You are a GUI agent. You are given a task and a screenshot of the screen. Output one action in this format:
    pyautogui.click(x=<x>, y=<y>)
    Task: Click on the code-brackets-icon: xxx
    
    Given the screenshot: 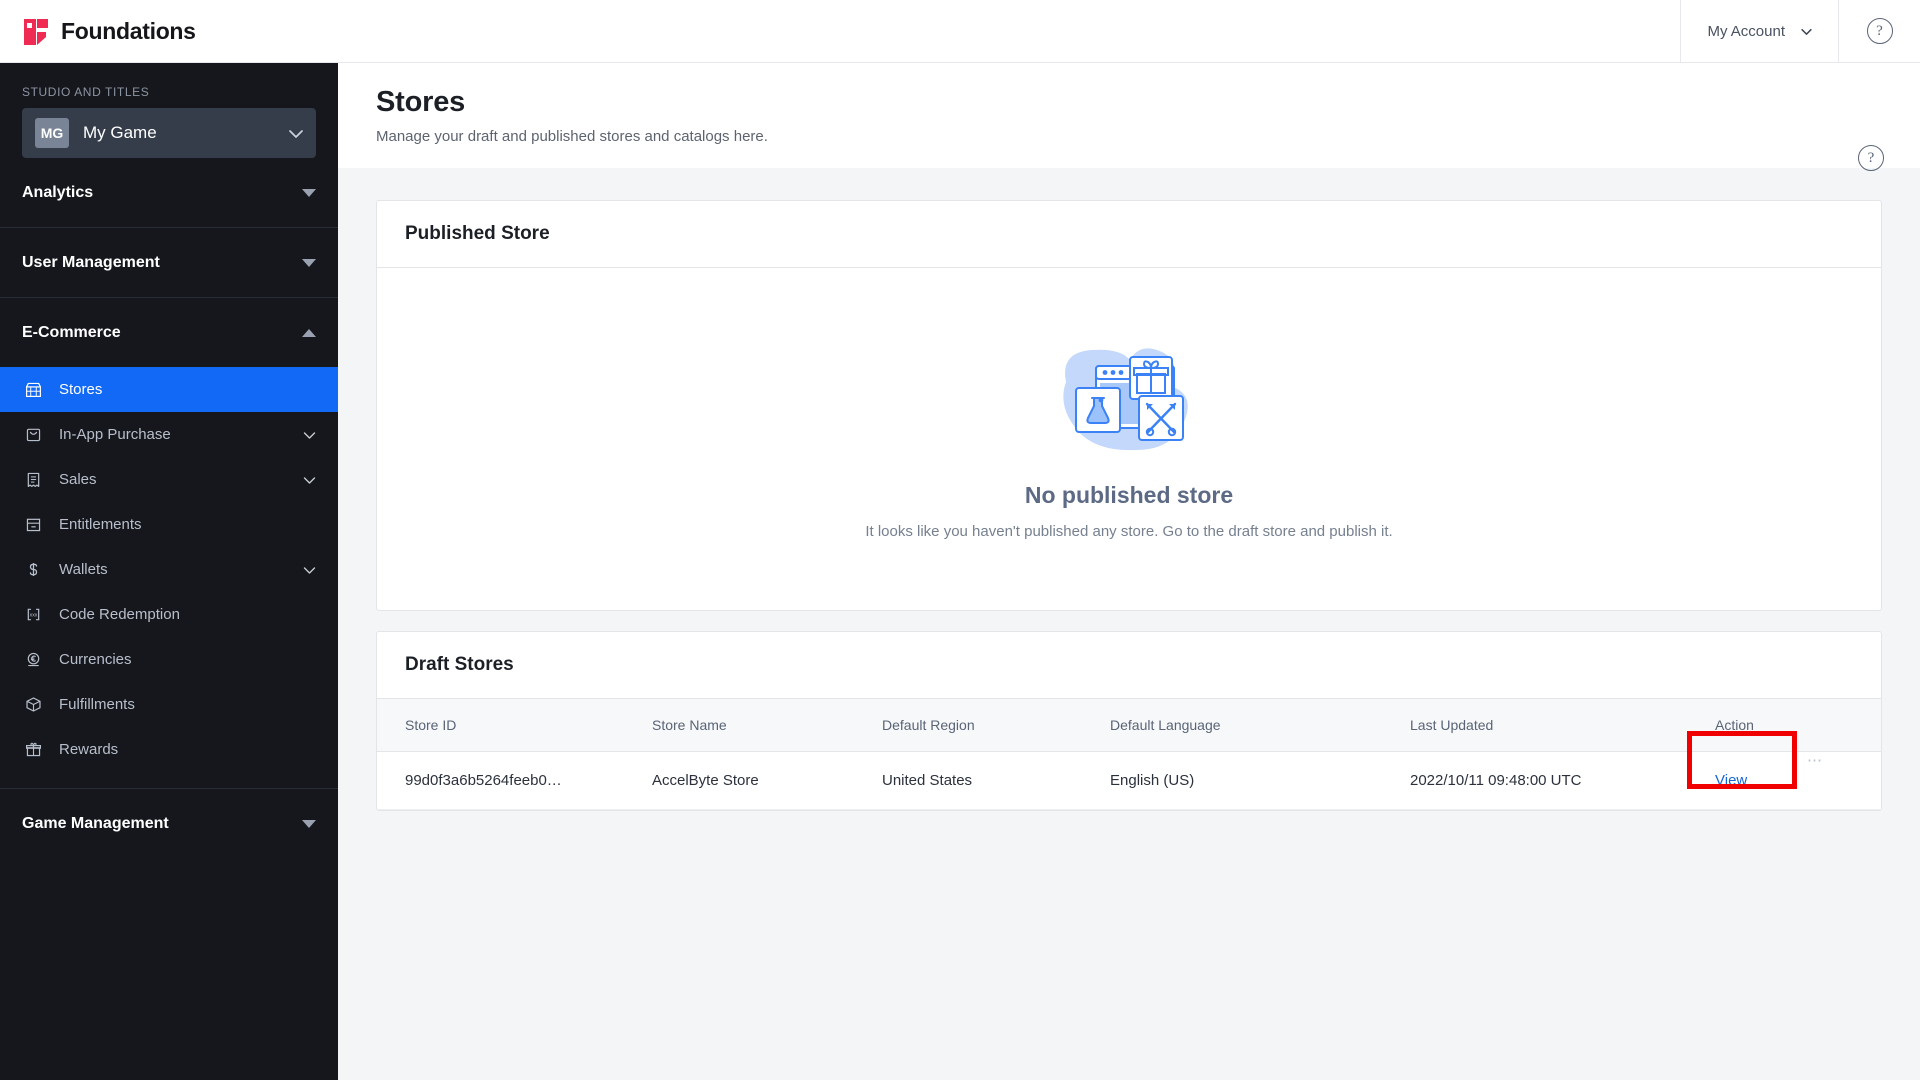 What is the action you would take?
    pyautogui.click(x=33, y=615)
    